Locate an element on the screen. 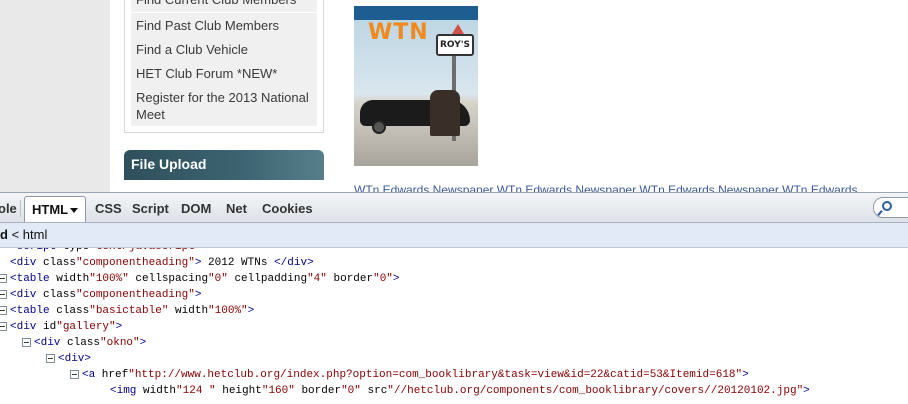  tab-html: HTML is located at coordinates (55, 209).